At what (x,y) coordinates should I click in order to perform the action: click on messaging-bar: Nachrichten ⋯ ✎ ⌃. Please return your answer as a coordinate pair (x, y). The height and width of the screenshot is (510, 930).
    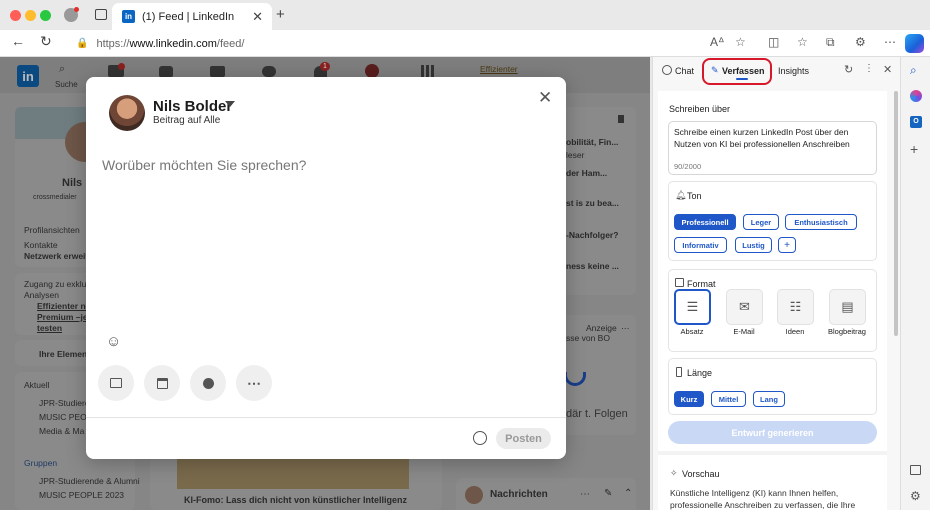
    Looking at the image, I should click on (546, 494).